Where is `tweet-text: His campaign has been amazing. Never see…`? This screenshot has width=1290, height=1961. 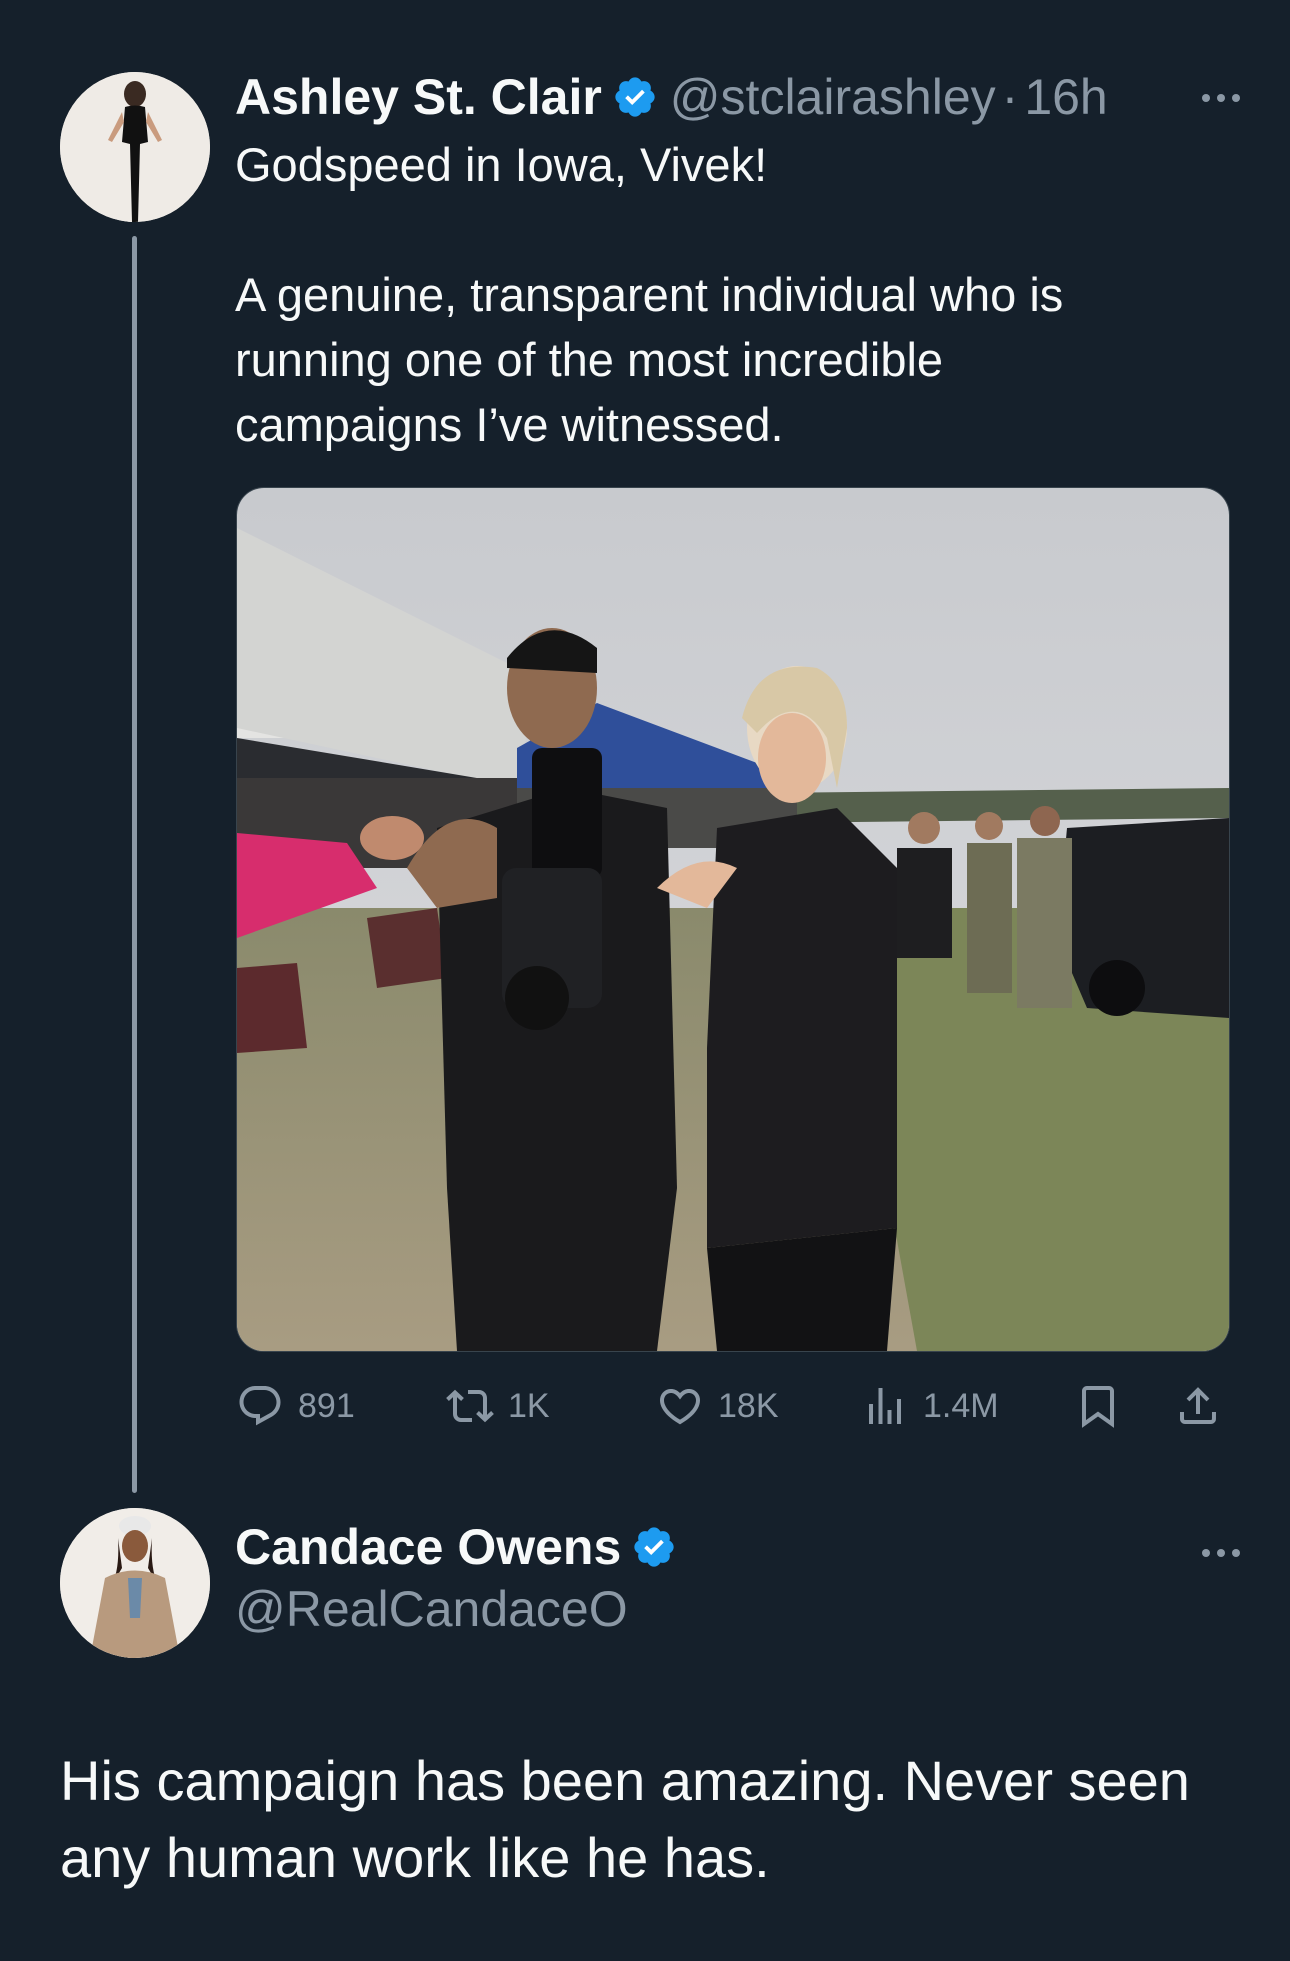 tweet-text: His campaign has been amazing. Never see… is located at coordinates (650, 1819).